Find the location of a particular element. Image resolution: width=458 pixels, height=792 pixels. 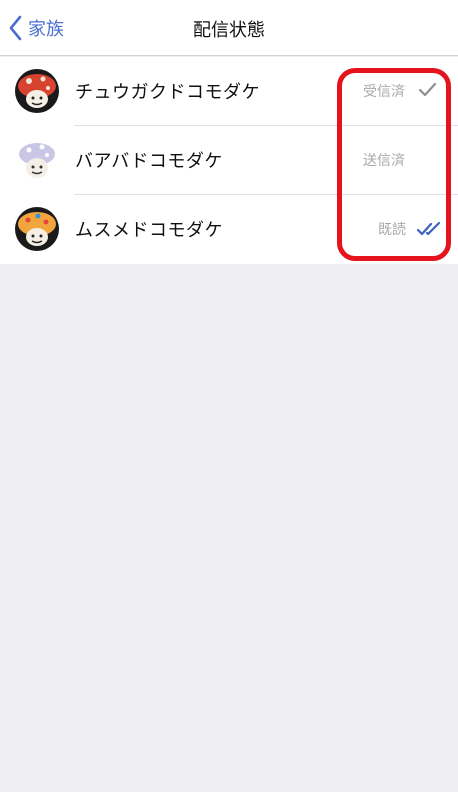

recipient-row: チュウガクドコモダケ 受信済 is located at coordinates (229, 91).